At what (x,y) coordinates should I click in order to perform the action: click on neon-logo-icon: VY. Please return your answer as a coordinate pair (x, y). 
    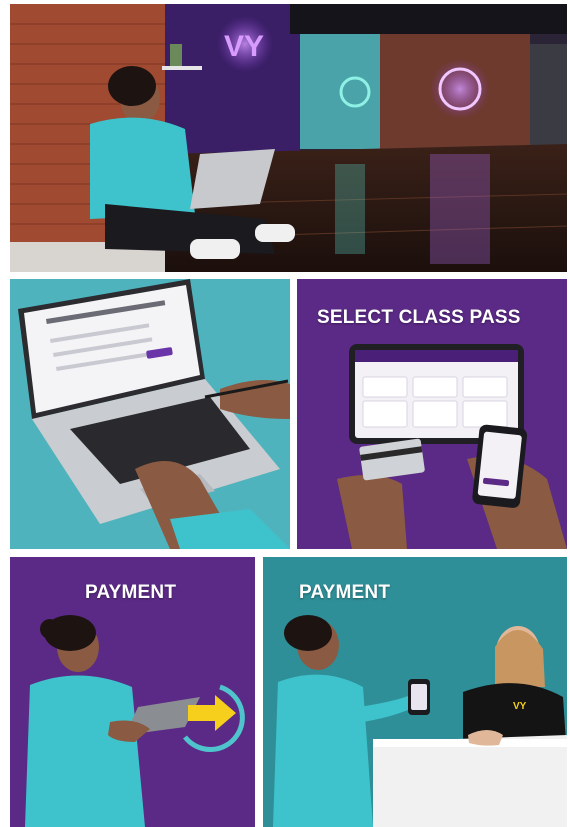
    Looking at the image, I should click on (244, 46).